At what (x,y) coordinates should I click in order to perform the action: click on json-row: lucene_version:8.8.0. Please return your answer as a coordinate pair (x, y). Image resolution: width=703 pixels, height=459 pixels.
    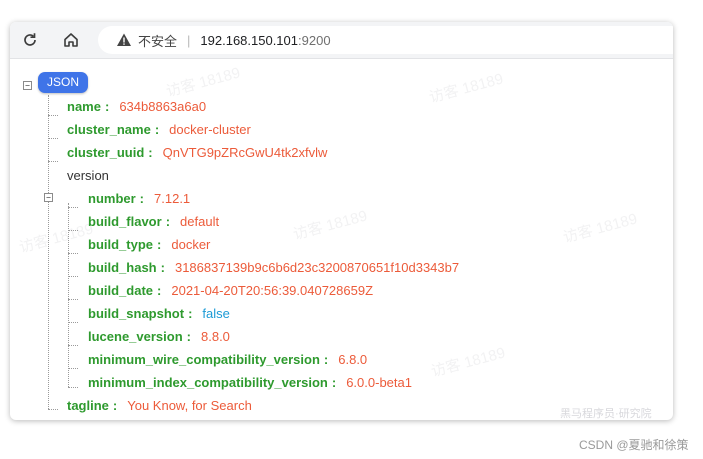
    Looking at the image, I should click on (159, 337).